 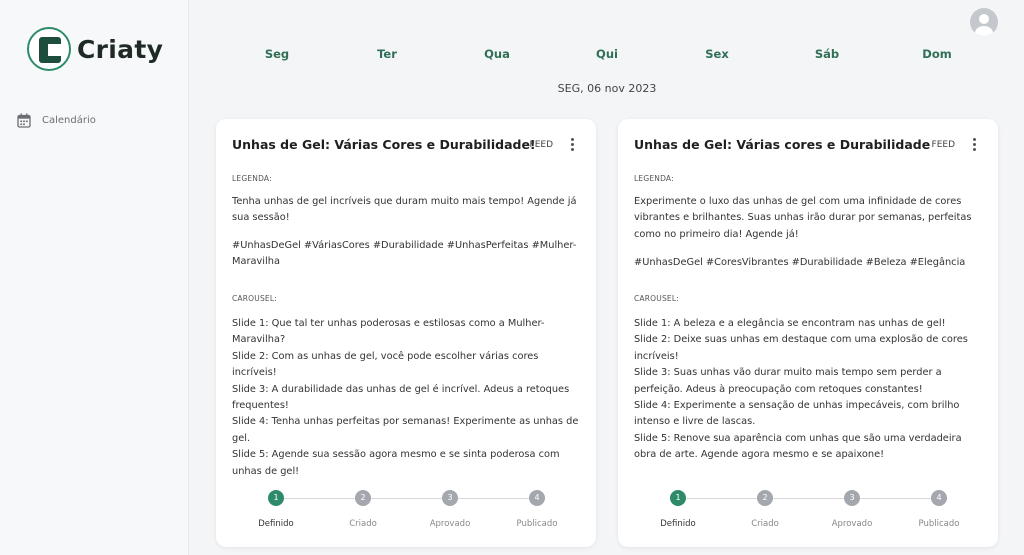 I want to click on day-sex: Sex, so click(x=717, y=54).